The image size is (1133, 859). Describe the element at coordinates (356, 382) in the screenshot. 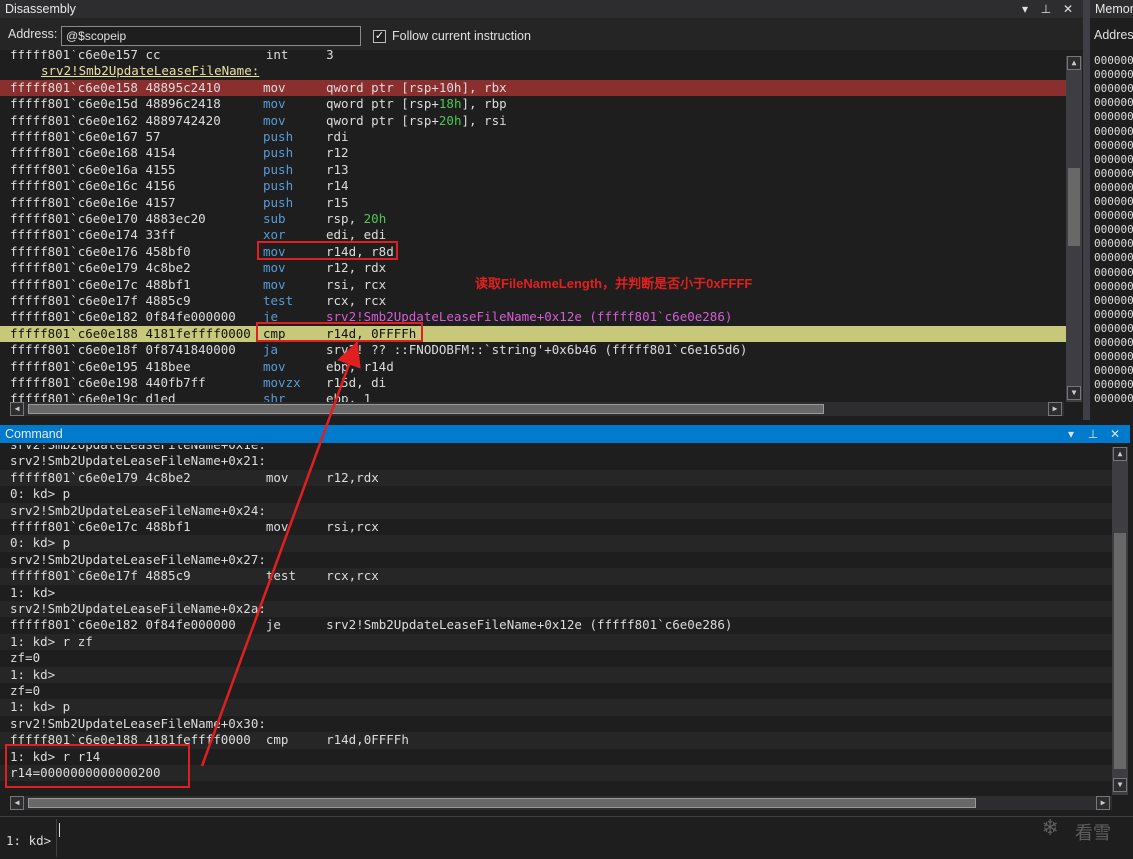

I see `disasm-operands: r15d, di` at that location.